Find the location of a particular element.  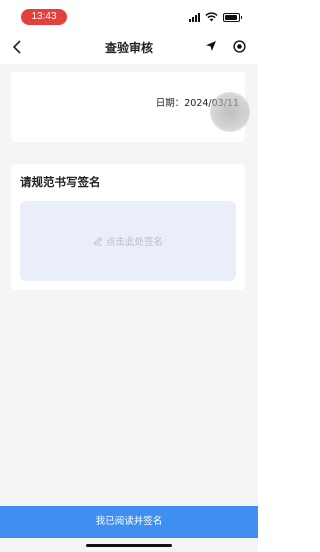

wifi-icon is located at coordinates (211, 17).